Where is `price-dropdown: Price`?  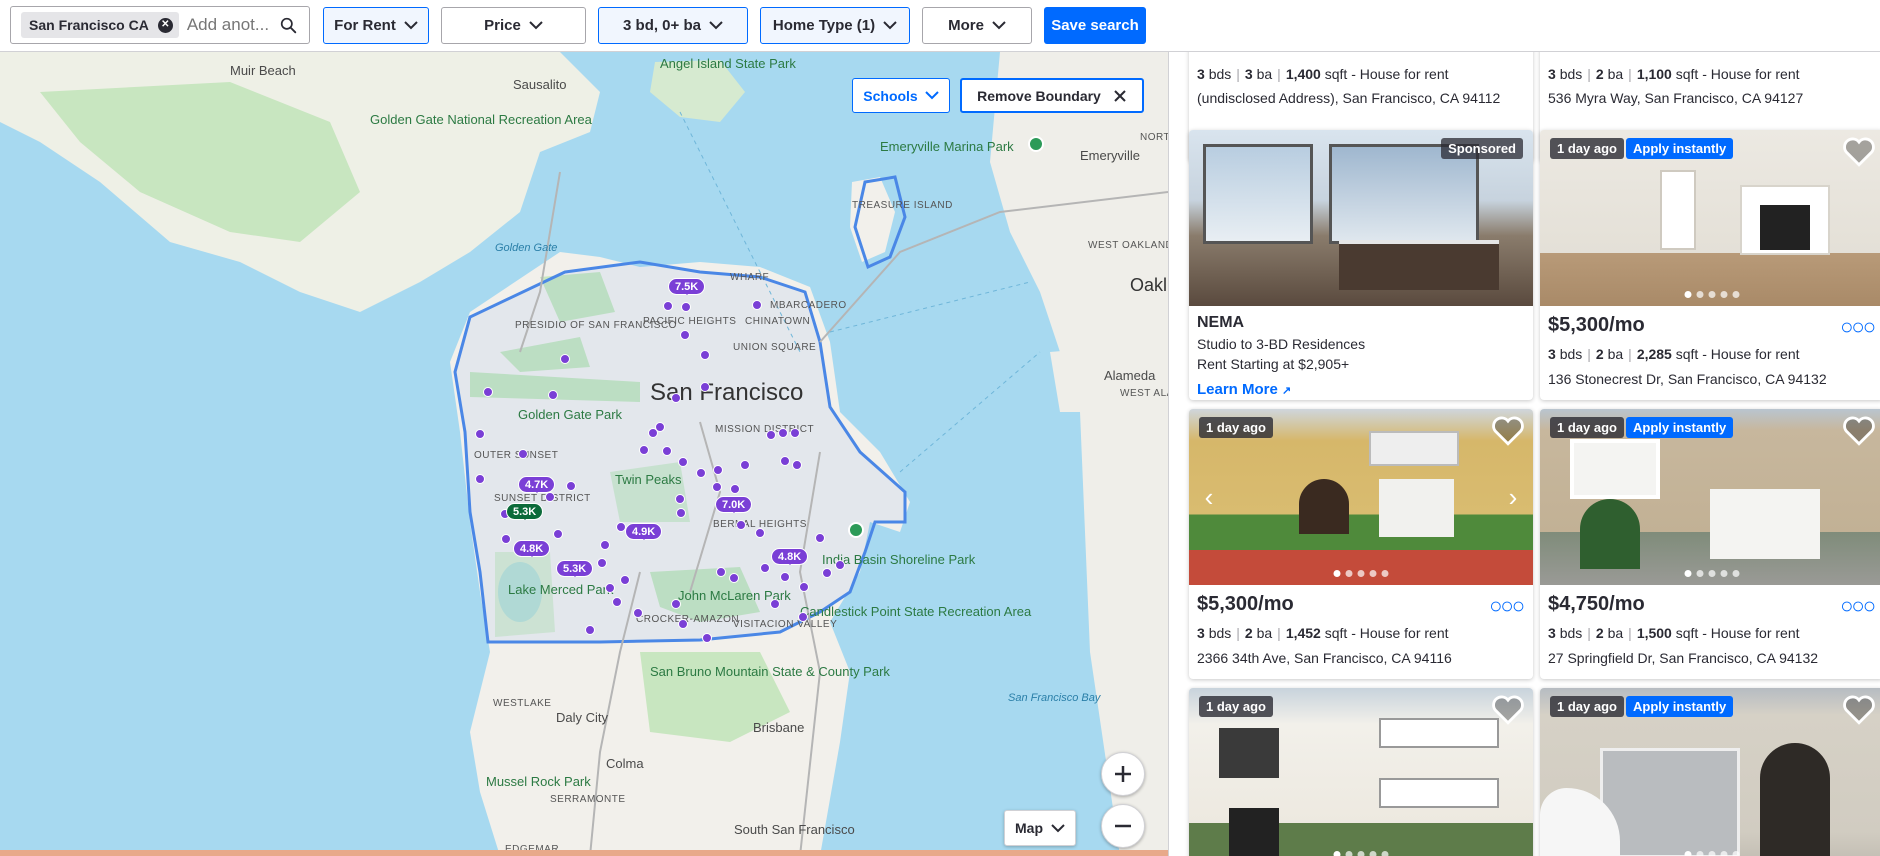 price-dropdown: Price is located at coordinates (513, 25).